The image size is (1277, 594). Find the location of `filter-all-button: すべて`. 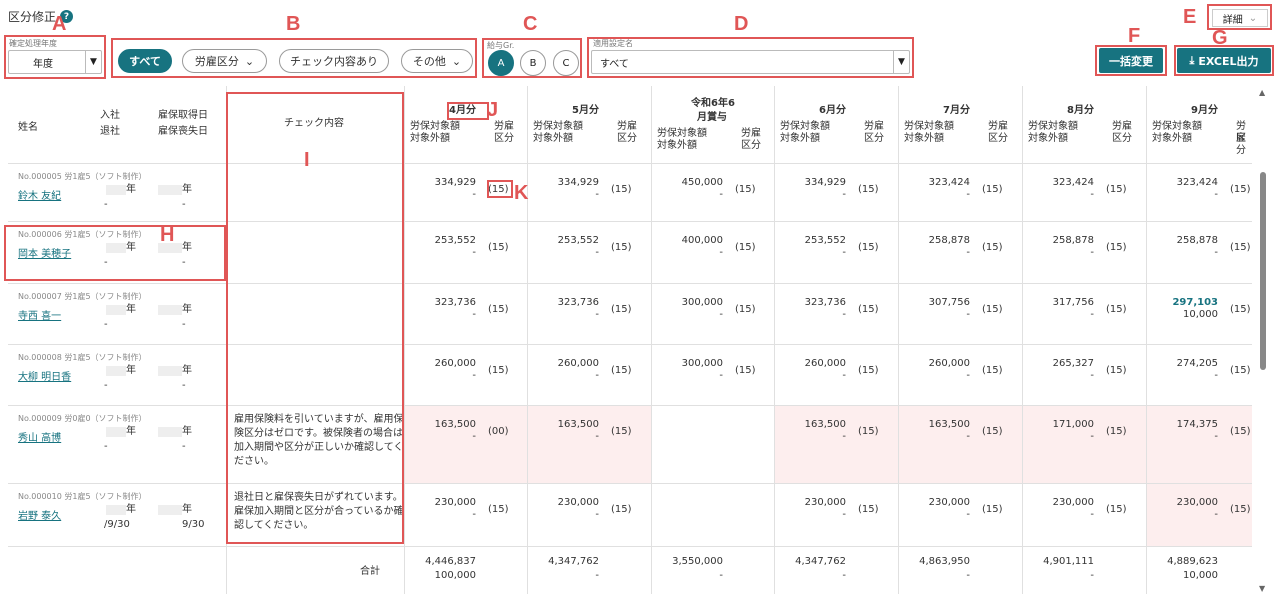

filter-all-button: すべて is located at coordinates (145, 61).